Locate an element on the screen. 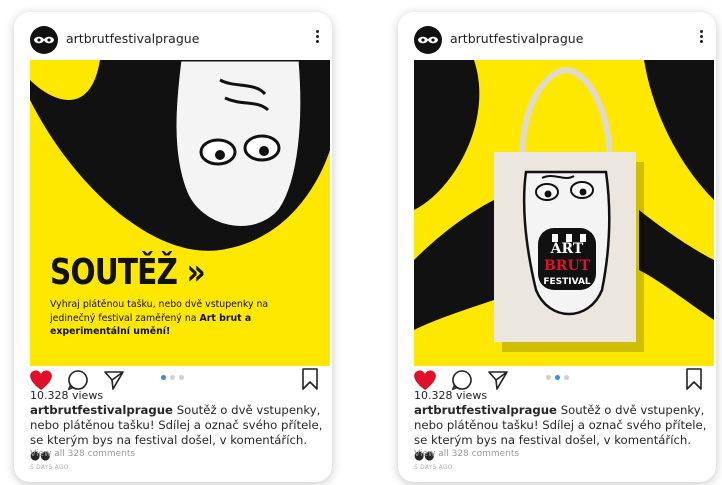 Image resolution: width=722 pixels, height=485 pixels. bag-text-brut: BRUT is located at coordinates (567, 266).